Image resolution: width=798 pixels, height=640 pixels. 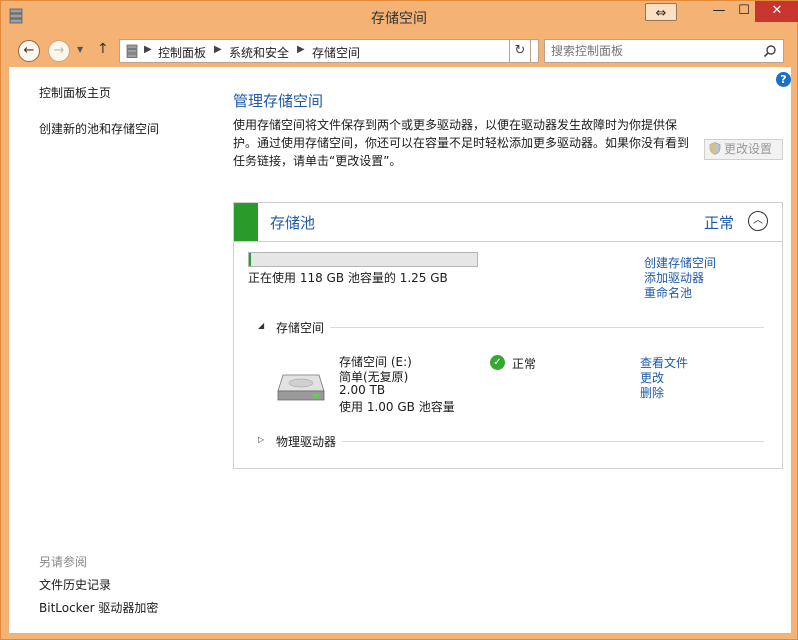 What do you see at coordinates (98, 607) in the screenshot?
I see `sidebar-item-bitlocker: BitLocker 驱动器加密` at bounding box center [98, 607].